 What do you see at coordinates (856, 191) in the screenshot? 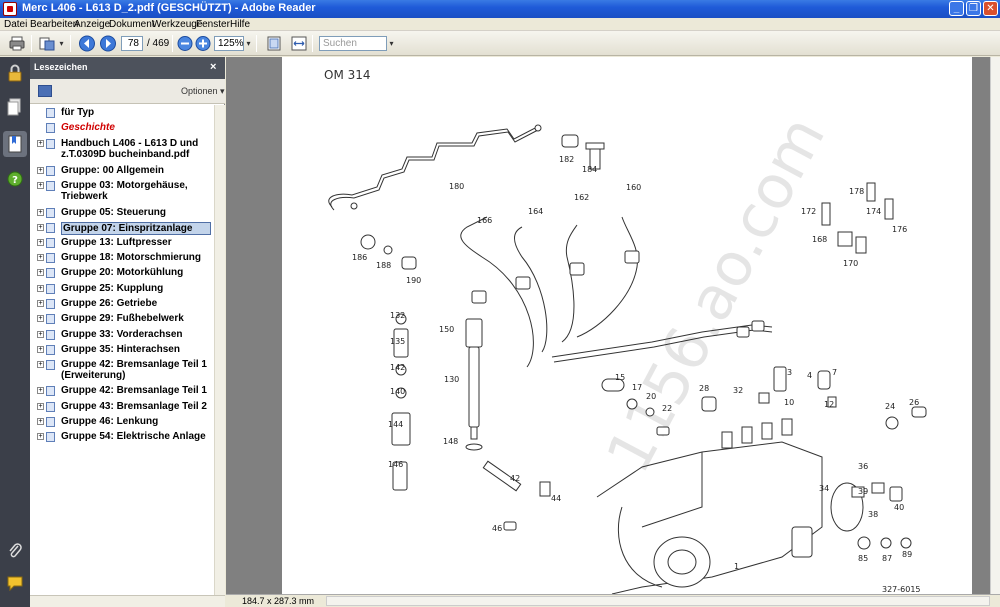
I see `part-number-label: 178` at bounding box center [856, 191].